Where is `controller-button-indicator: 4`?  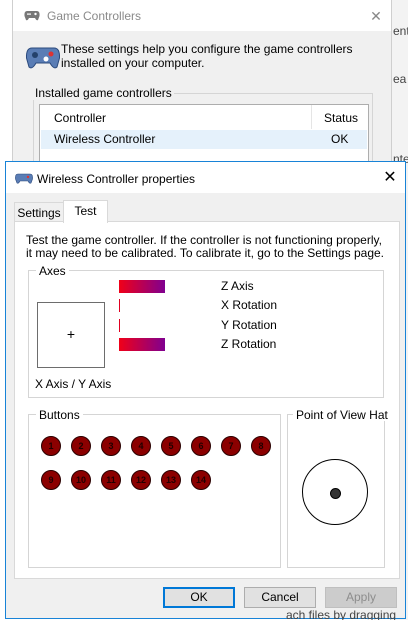
controller-button-indicator: 4 is located at coordinates (141, 446).